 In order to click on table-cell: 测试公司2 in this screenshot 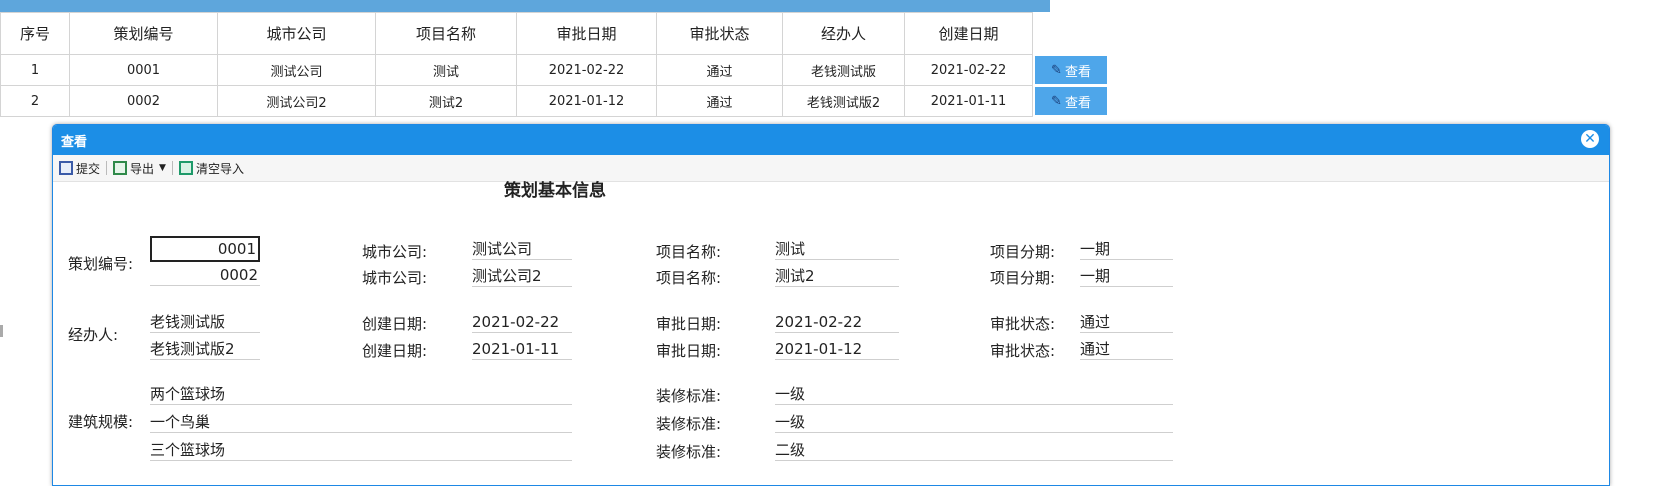, I will do `click(296, 101)`.